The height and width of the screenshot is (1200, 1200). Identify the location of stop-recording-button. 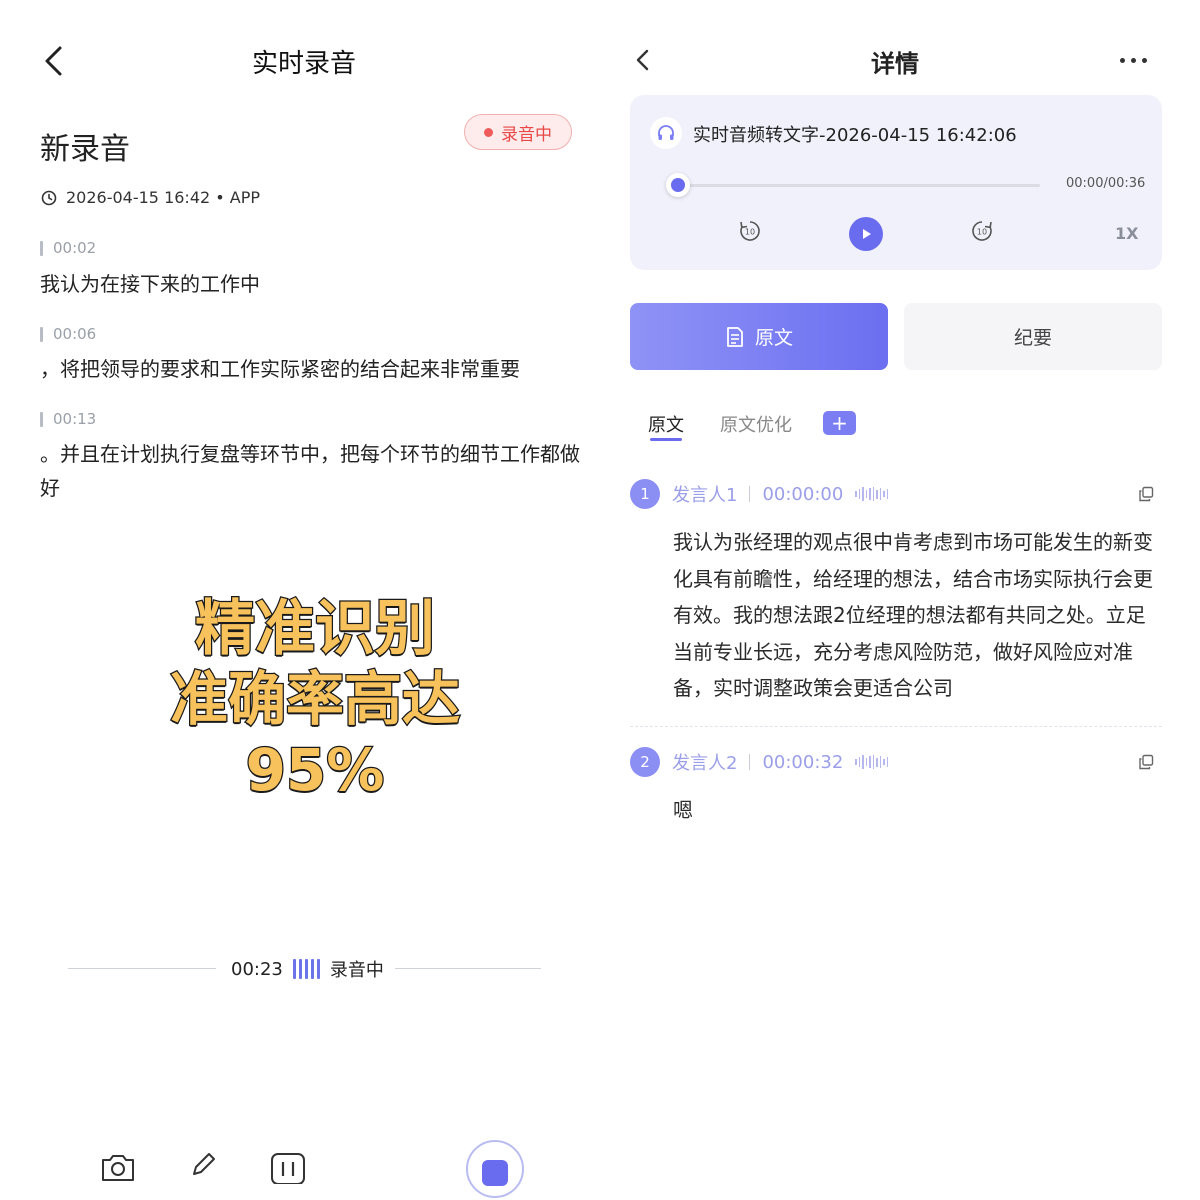
(495, 1169).